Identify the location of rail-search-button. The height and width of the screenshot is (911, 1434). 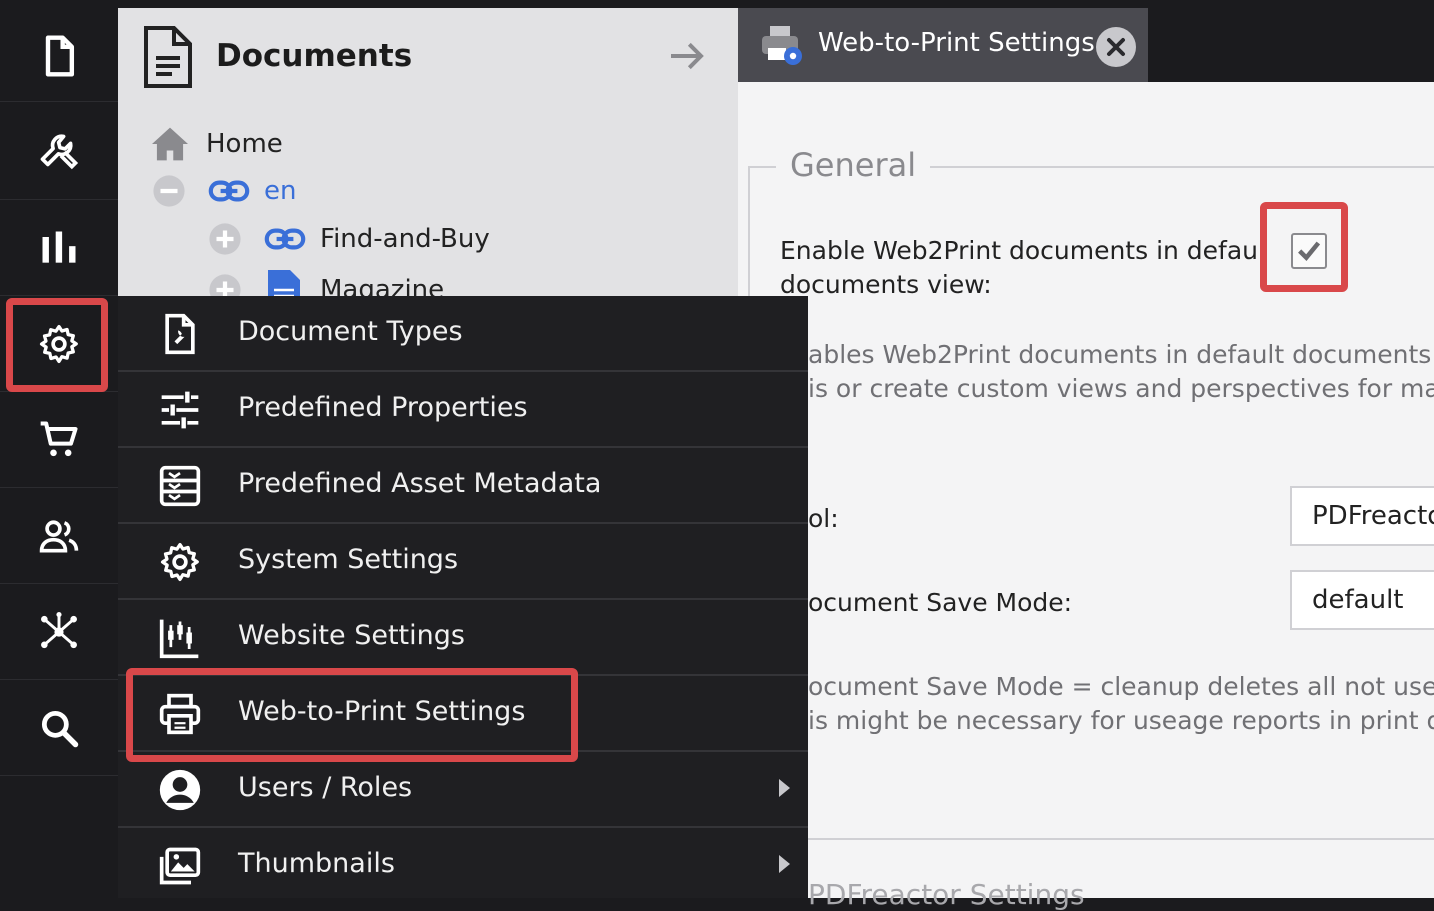
(59, 728).